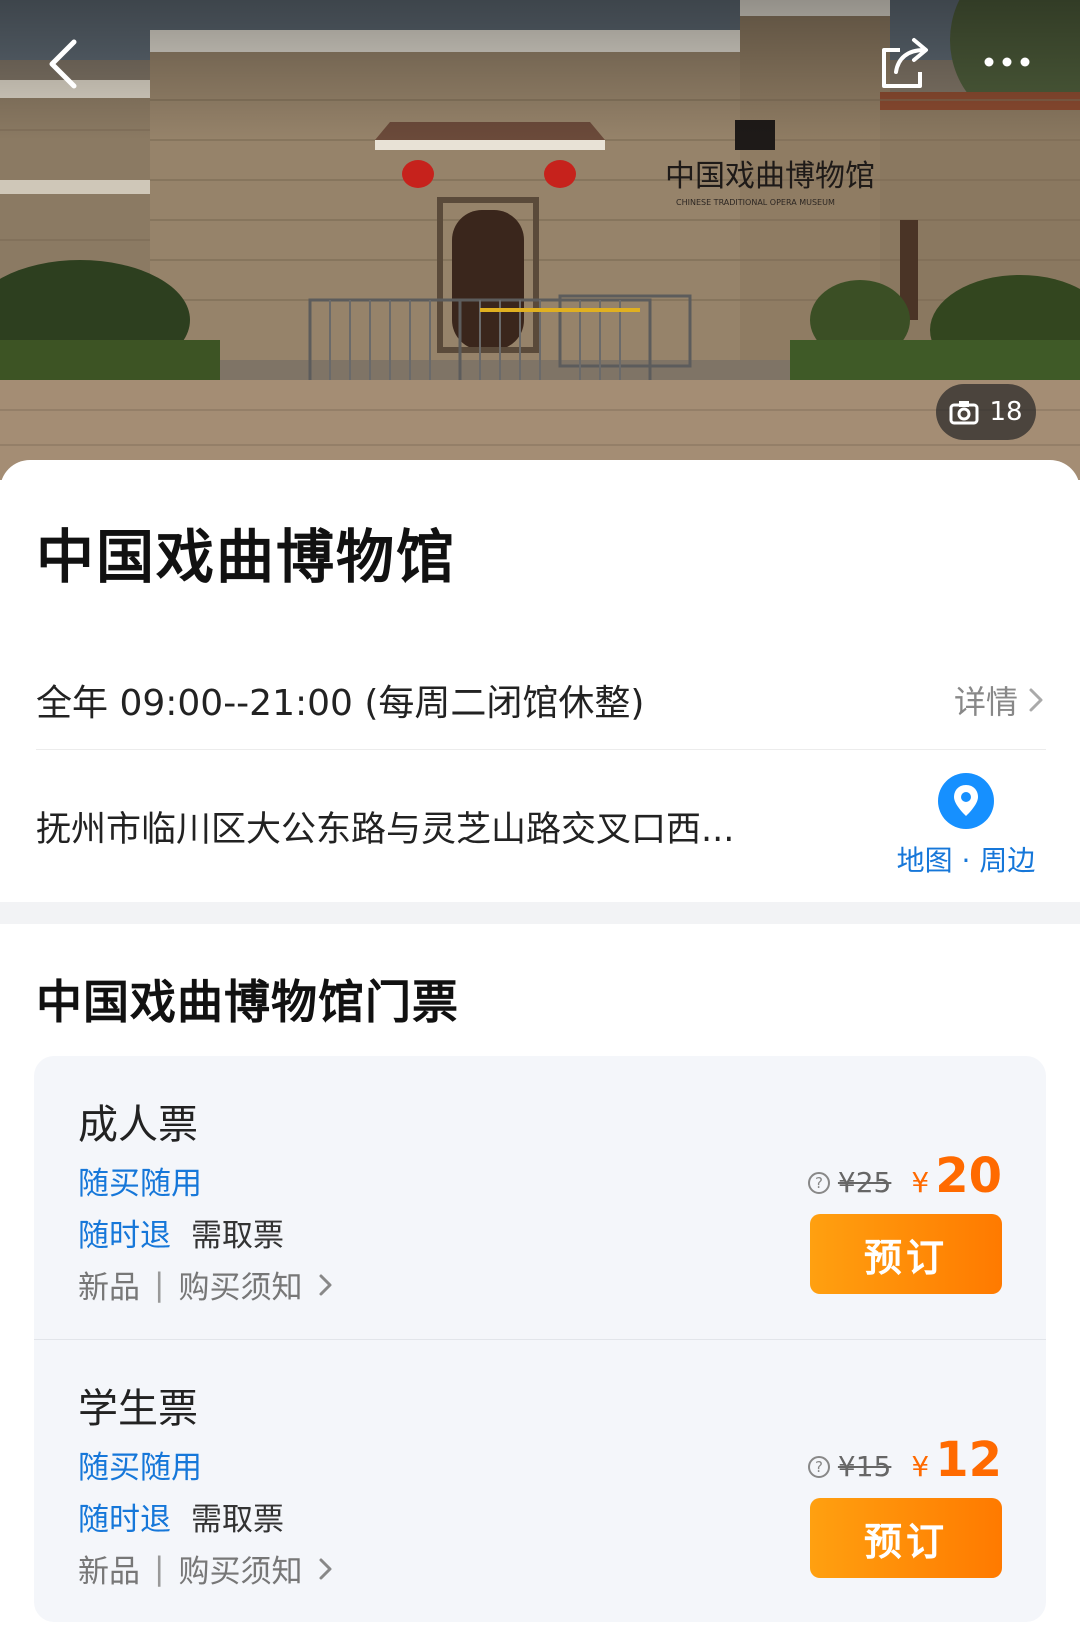  I want to click on current-price: 12, so click(968, 1460).